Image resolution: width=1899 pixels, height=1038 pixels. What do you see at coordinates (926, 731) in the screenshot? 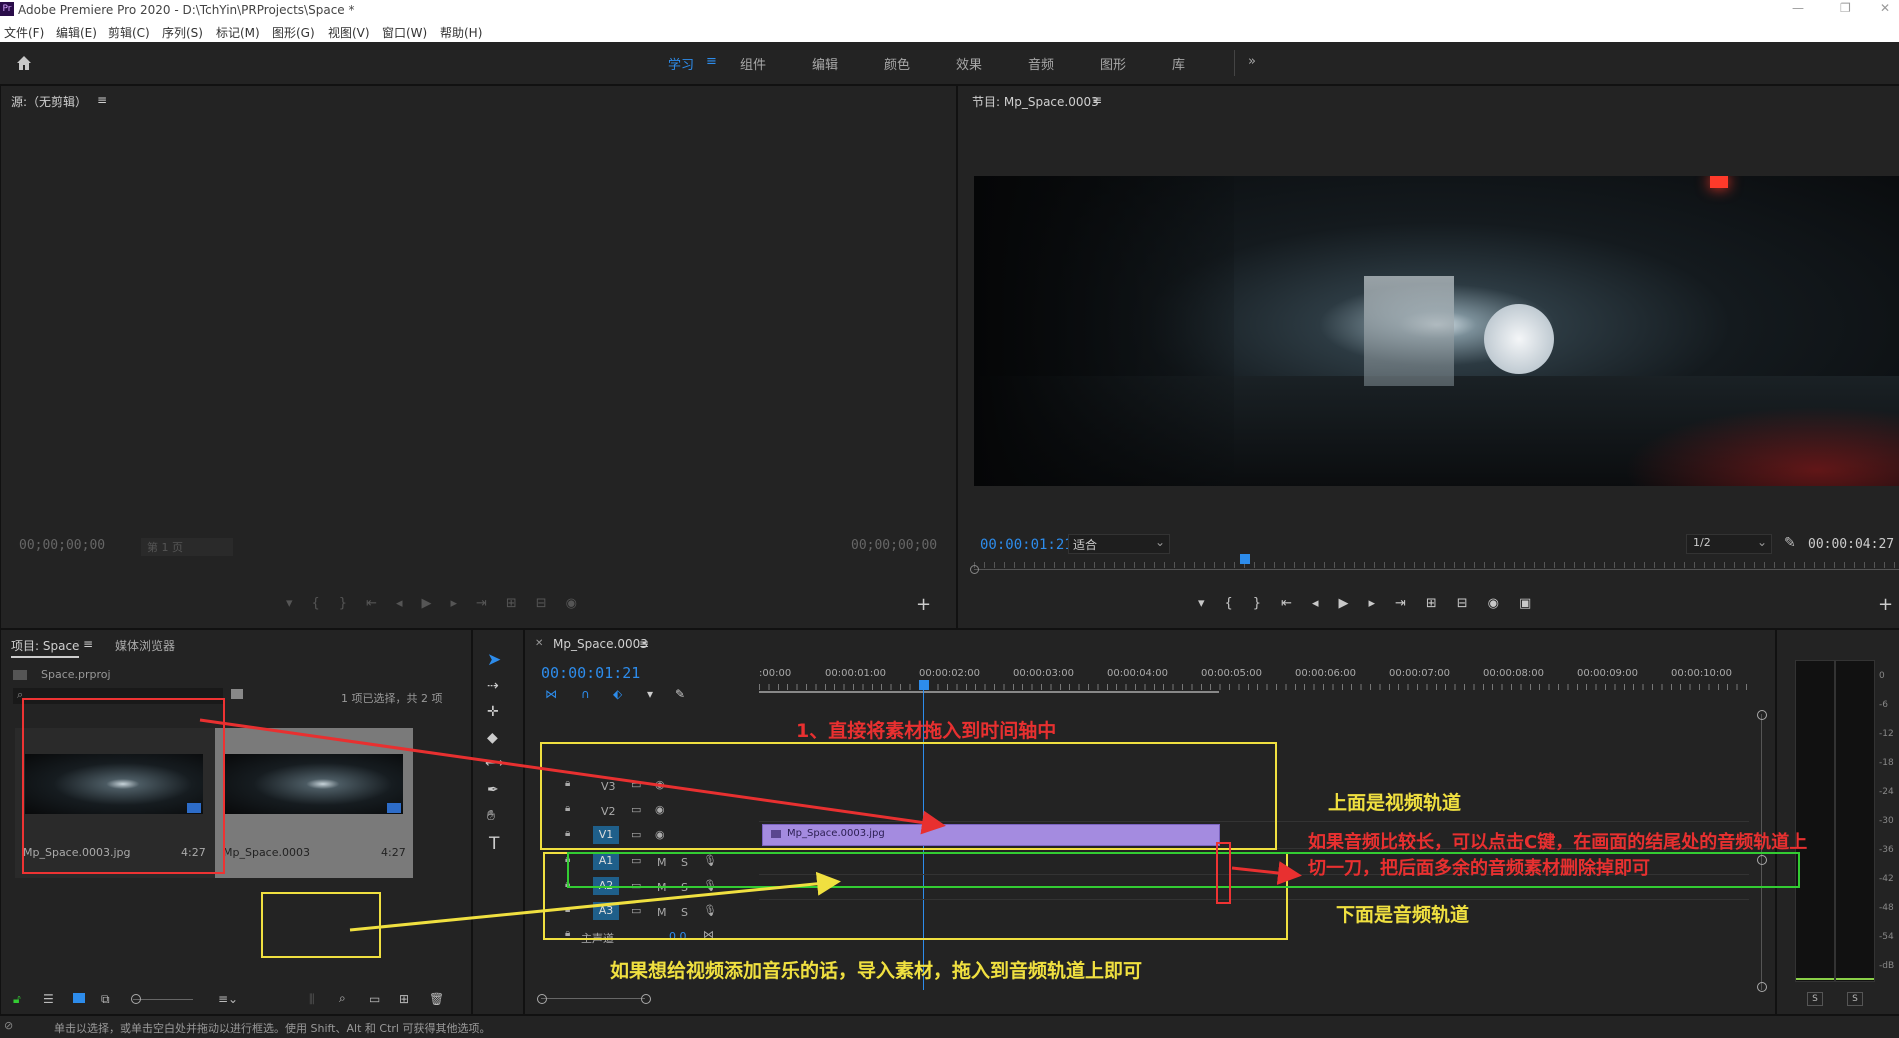
I see `annotation-step1: 1、直接将素材拖入到时间轴中` at bounding box center [926, 731].